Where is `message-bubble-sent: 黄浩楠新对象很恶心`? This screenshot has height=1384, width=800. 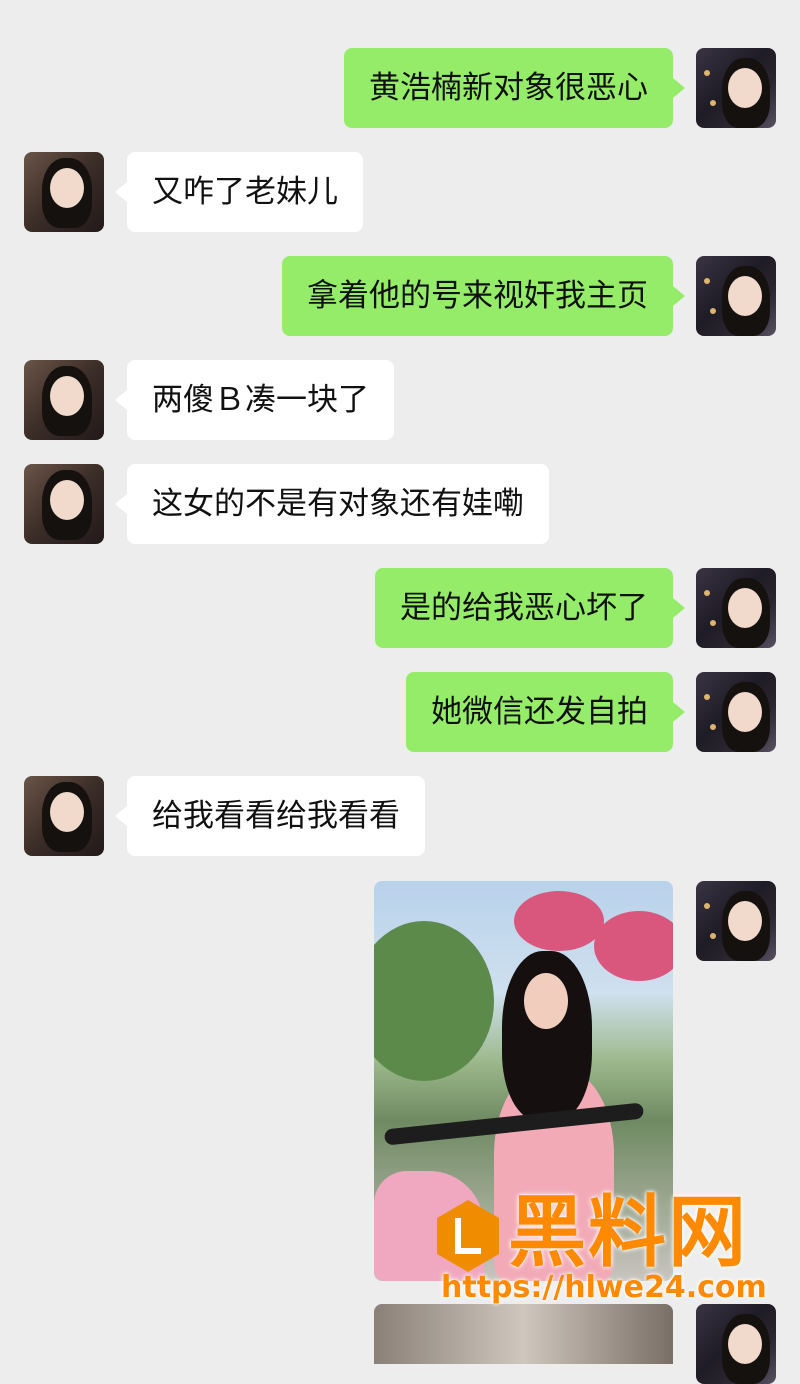 message-bubble-sent: 黄浩楠新对象很恶心 is located at coordinates (514, 88).